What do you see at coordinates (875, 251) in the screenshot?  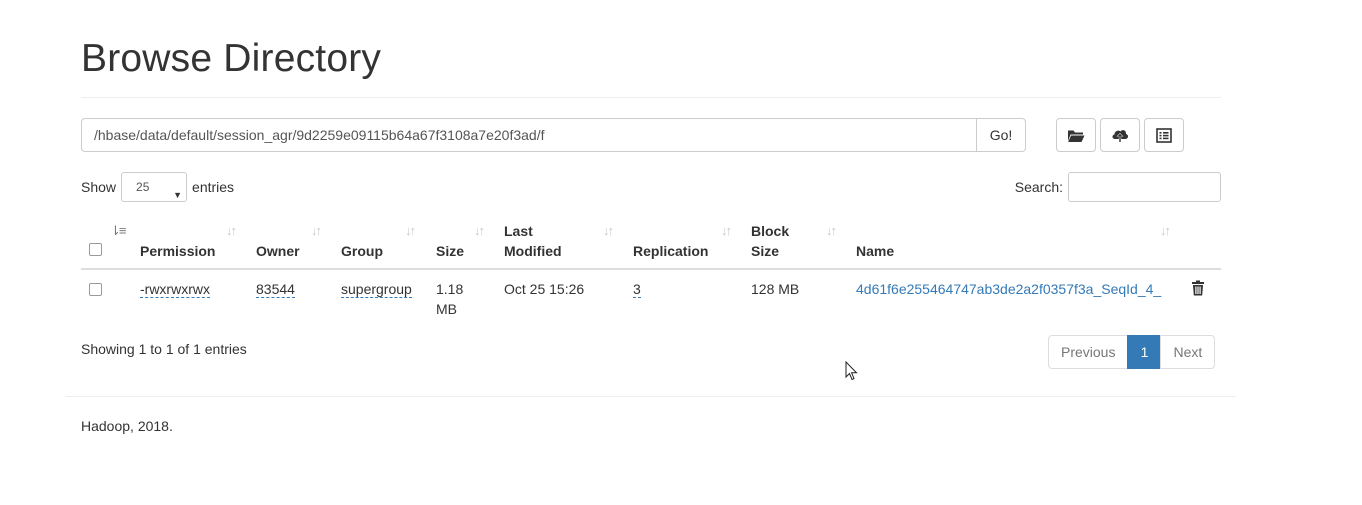 I see `column-header-name: Name` at bounding box center [875, 251].